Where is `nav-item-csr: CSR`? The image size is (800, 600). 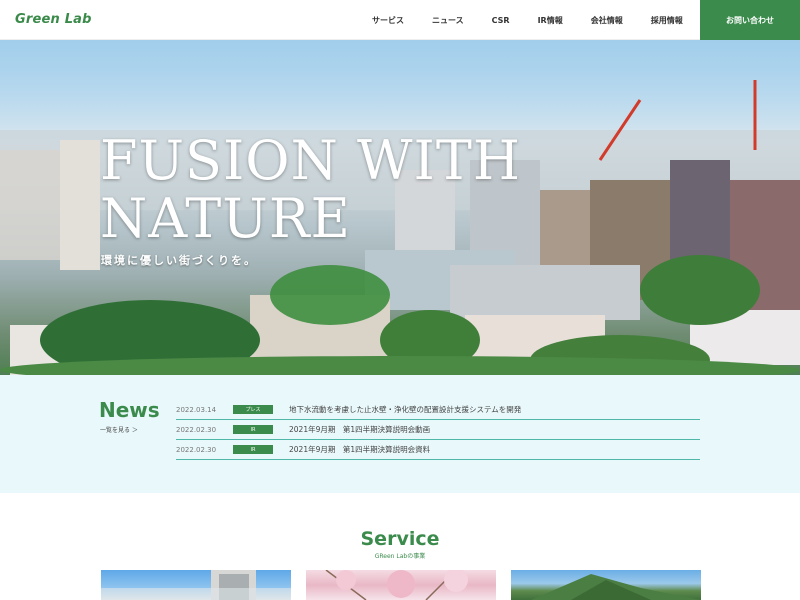
nav-item-csr: CSR is located at coordinates (501, 20).